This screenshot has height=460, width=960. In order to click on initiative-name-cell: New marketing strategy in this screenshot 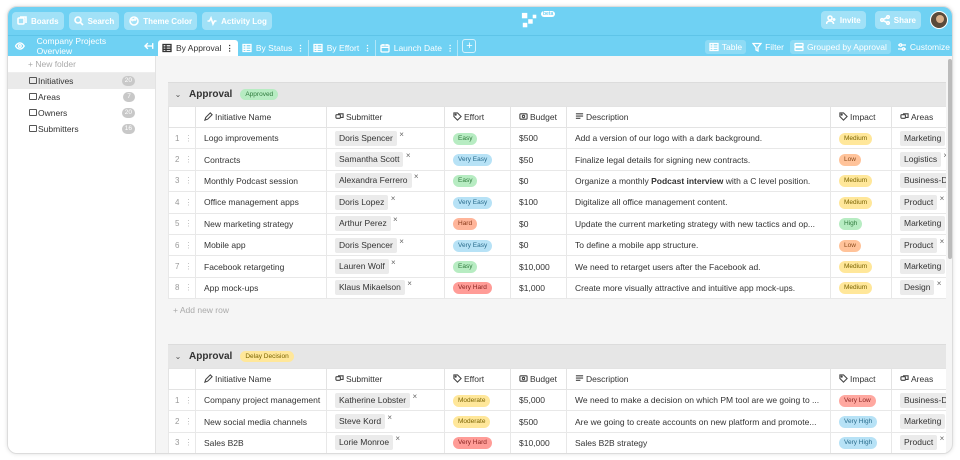, I will do `click(261, 223)`.